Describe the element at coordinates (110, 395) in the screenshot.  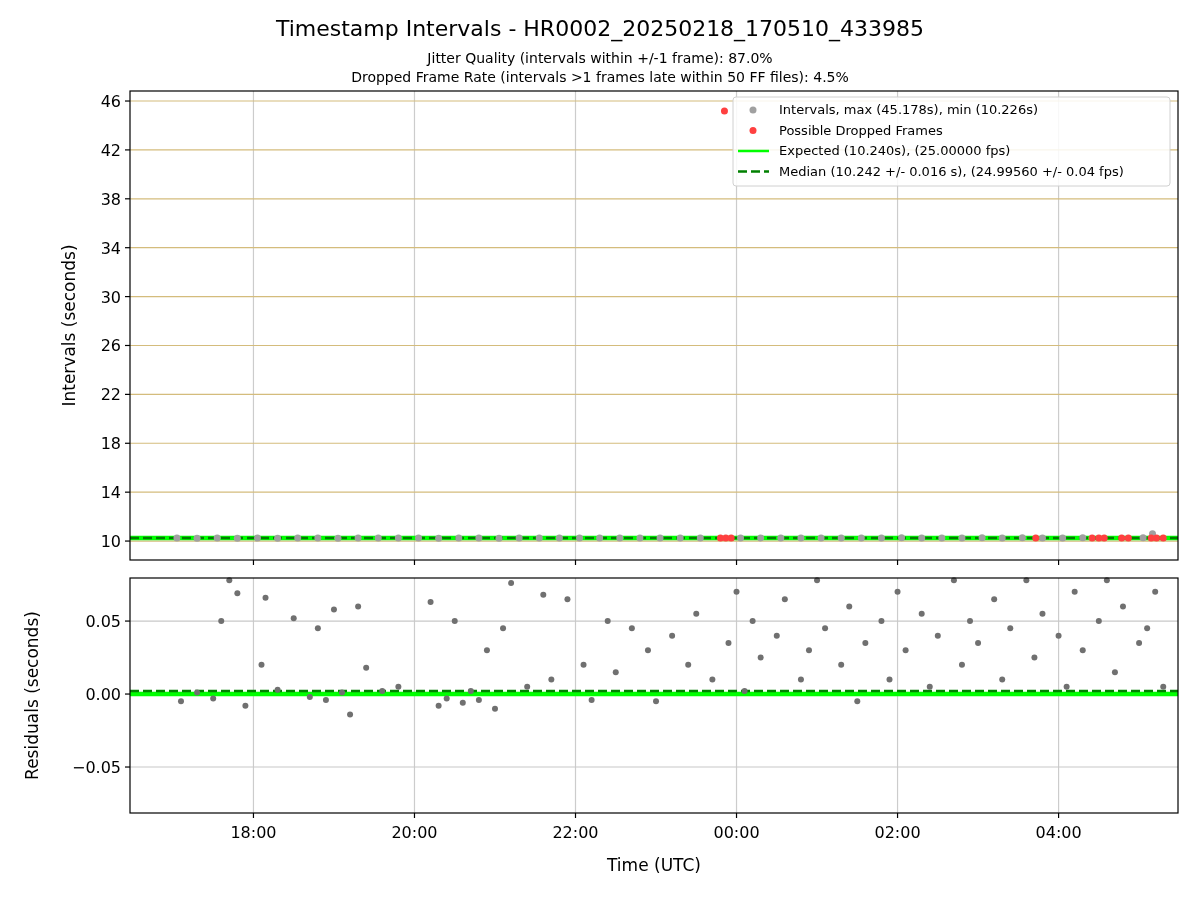
I see `tick-label: 22` at that location.